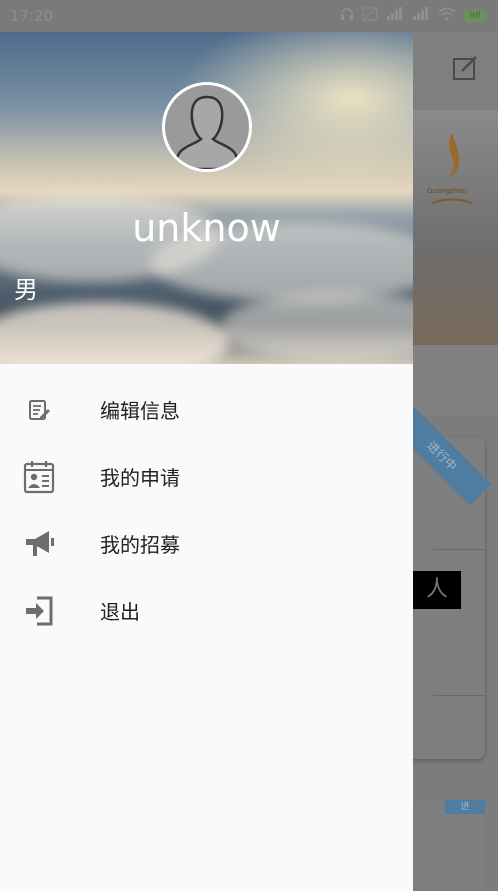 Image resolution: width=498 pixels, height=891 pixels. I want to click on background-card-2: 进, so click(449, 845).